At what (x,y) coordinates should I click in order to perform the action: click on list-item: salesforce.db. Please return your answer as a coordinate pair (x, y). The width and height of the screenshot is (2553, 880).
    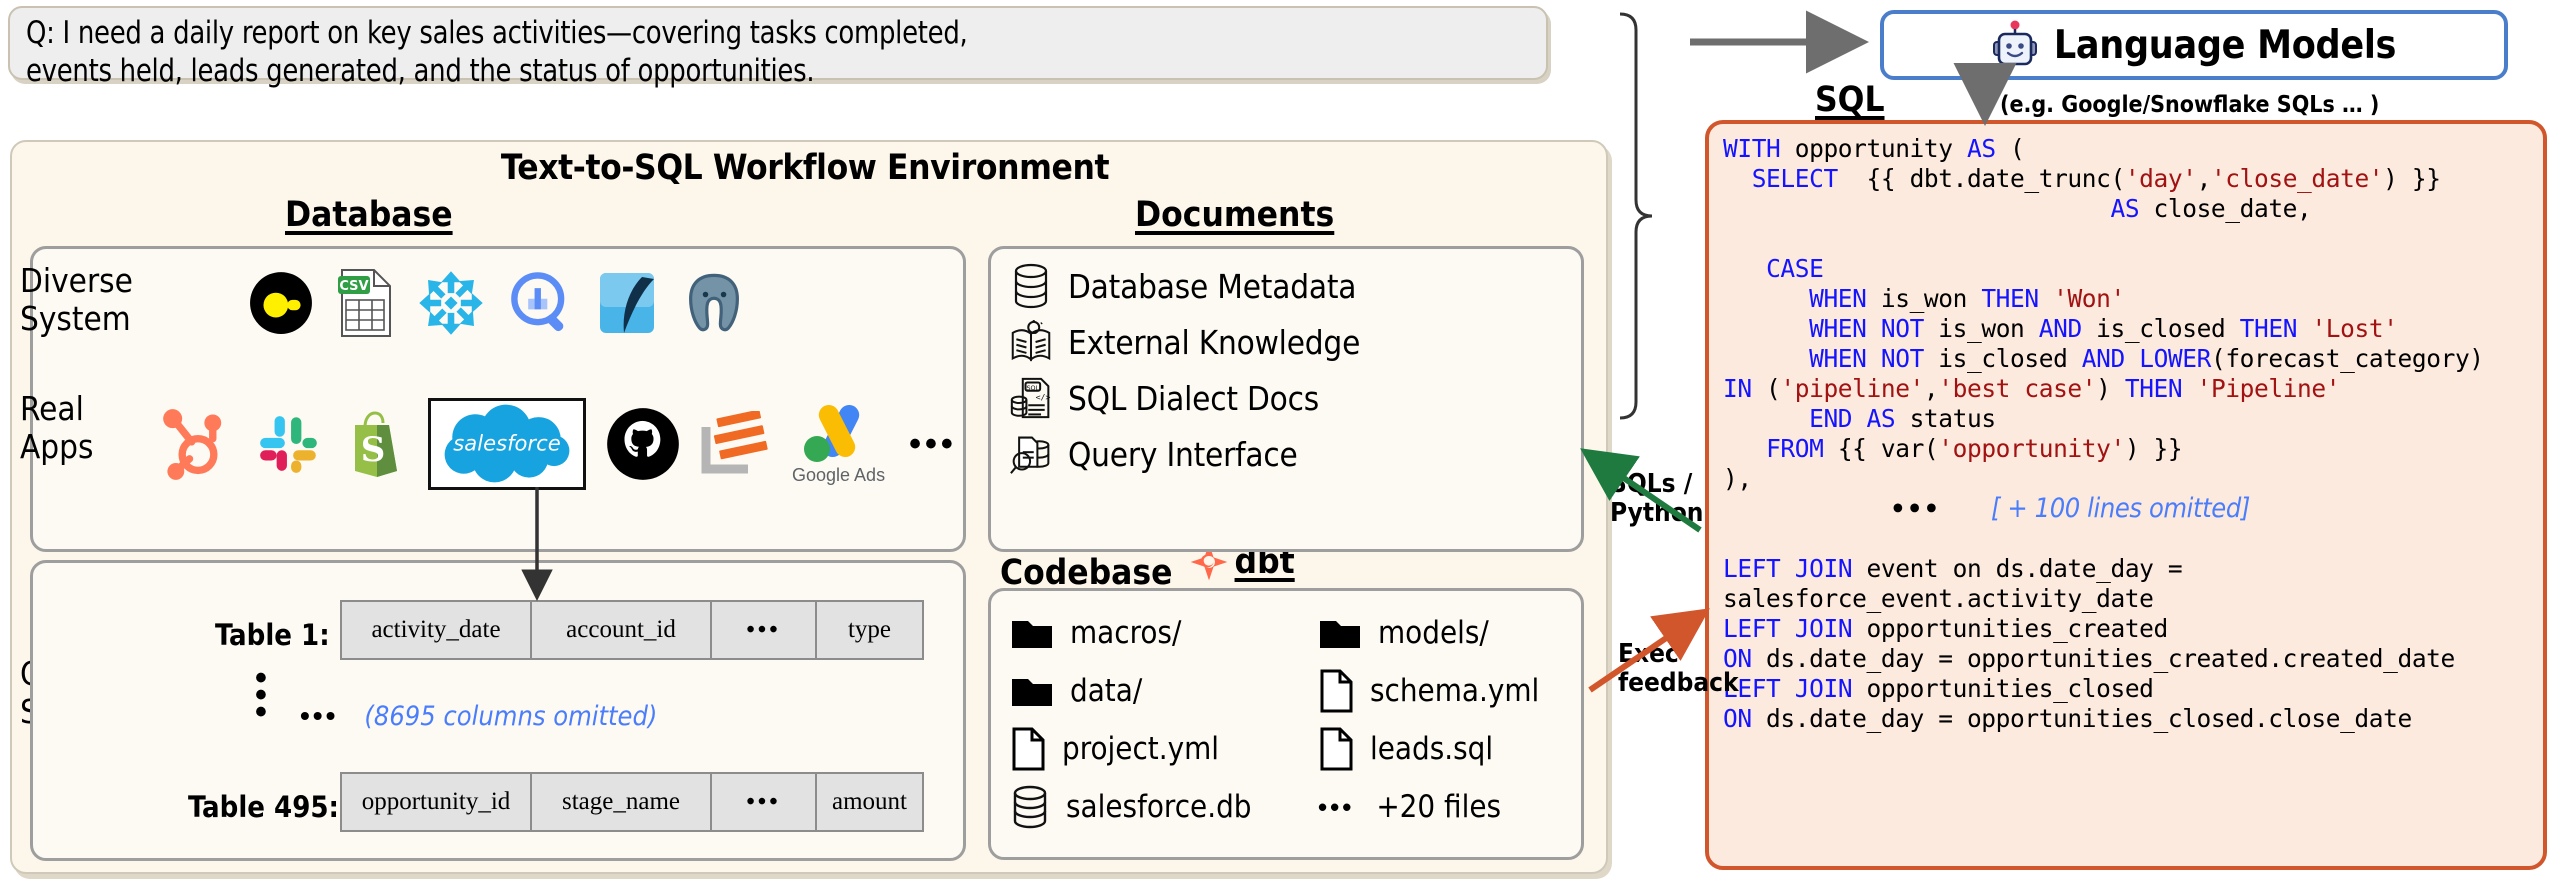
    Looking at the image, I should click on (1160, 807).